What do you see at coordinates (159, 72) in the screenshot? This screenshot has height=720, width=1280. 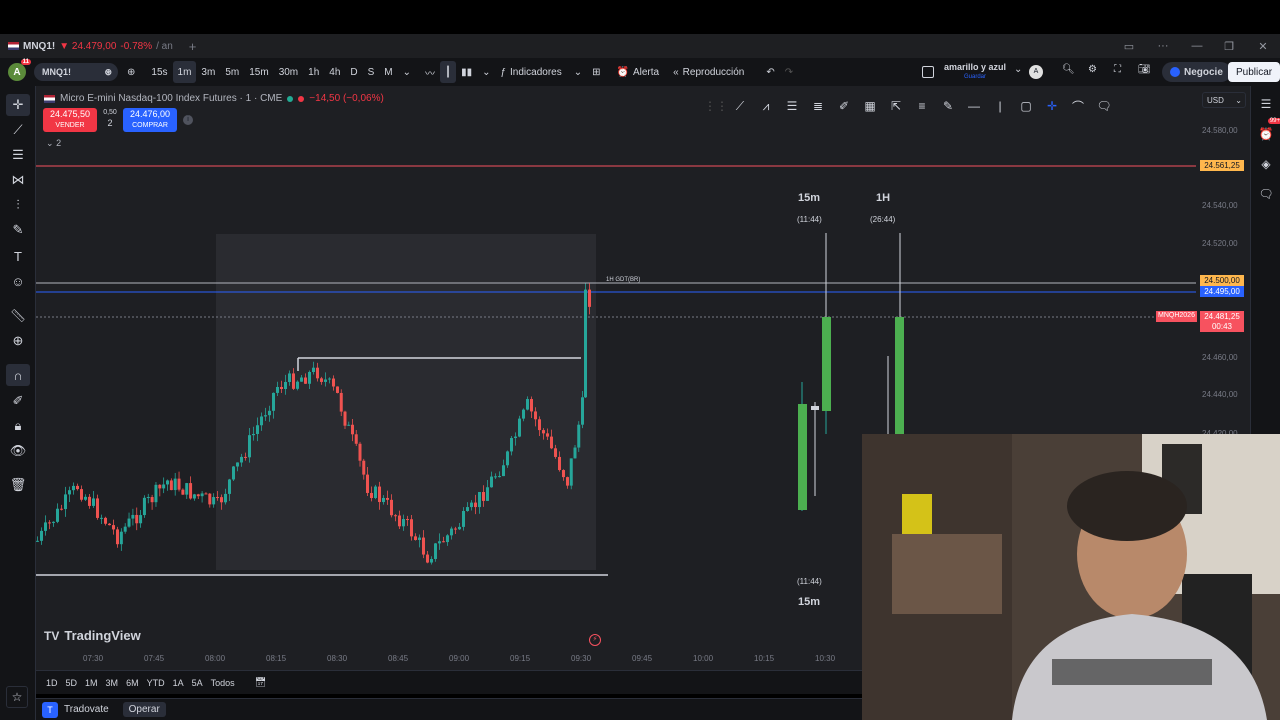 I see `interval-15s: 15s` at bounding box center [159, 72].